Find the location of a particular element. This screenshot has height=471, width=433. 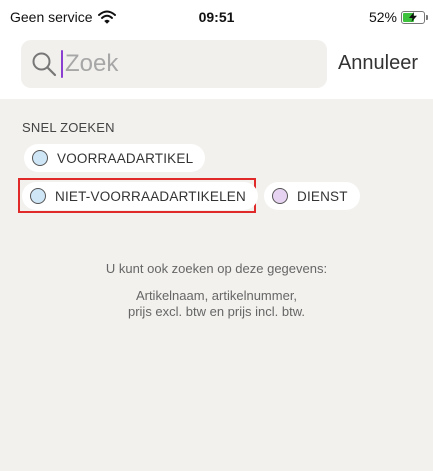

search-input is located at coordinates (185, 64).